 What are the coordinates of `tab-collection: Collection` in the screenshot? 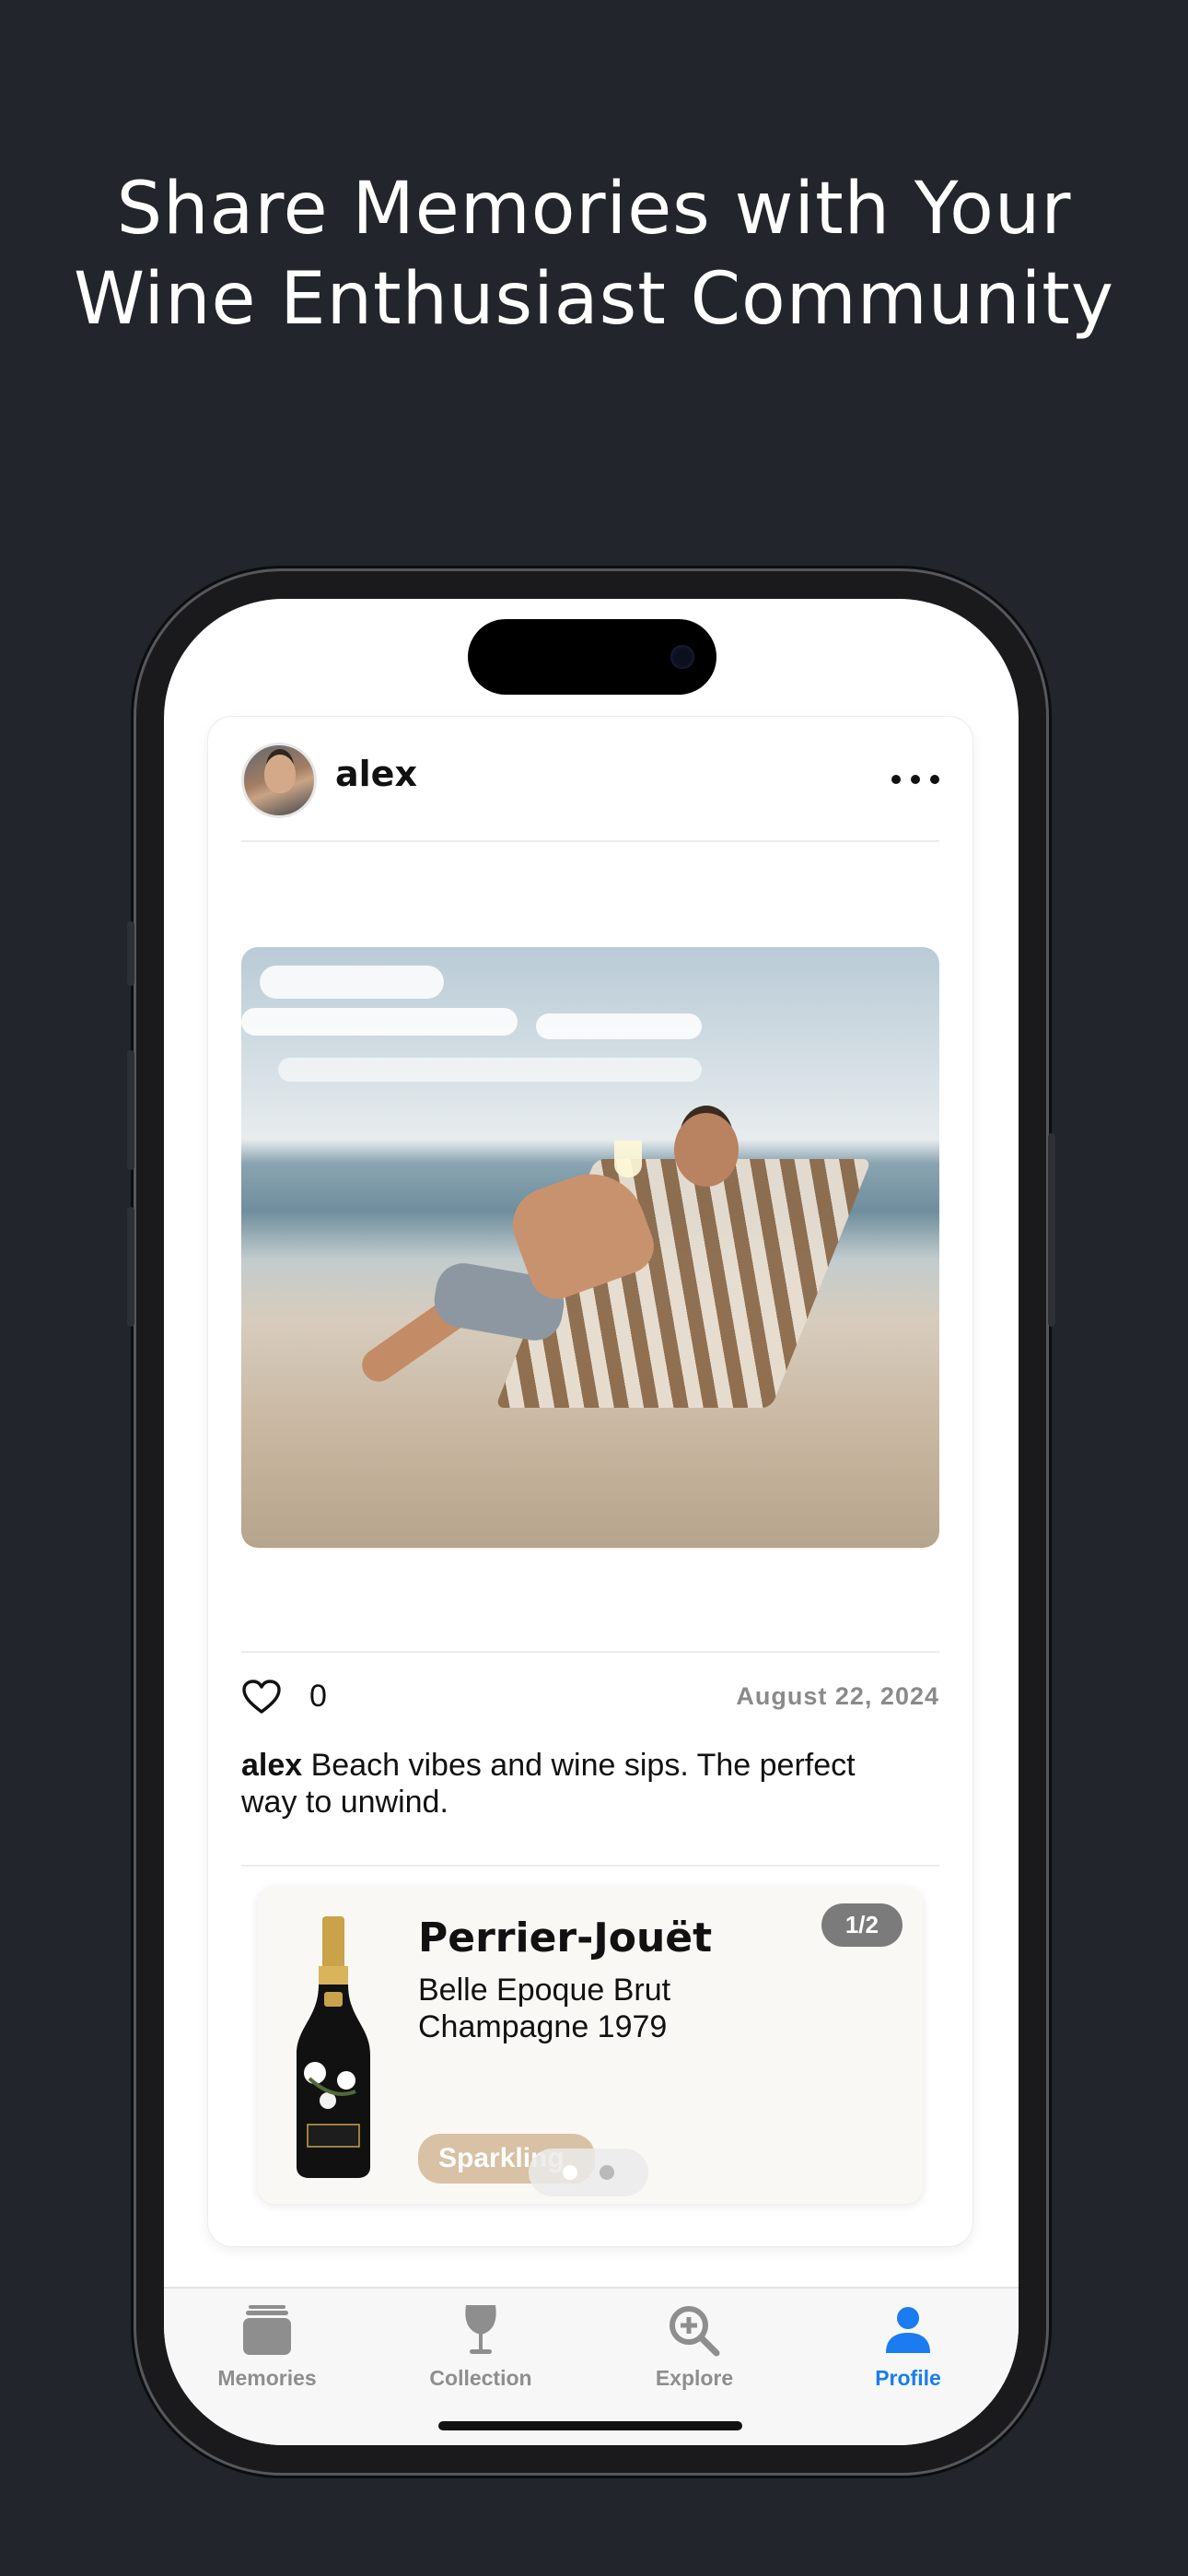 It's located at (480, 2347).